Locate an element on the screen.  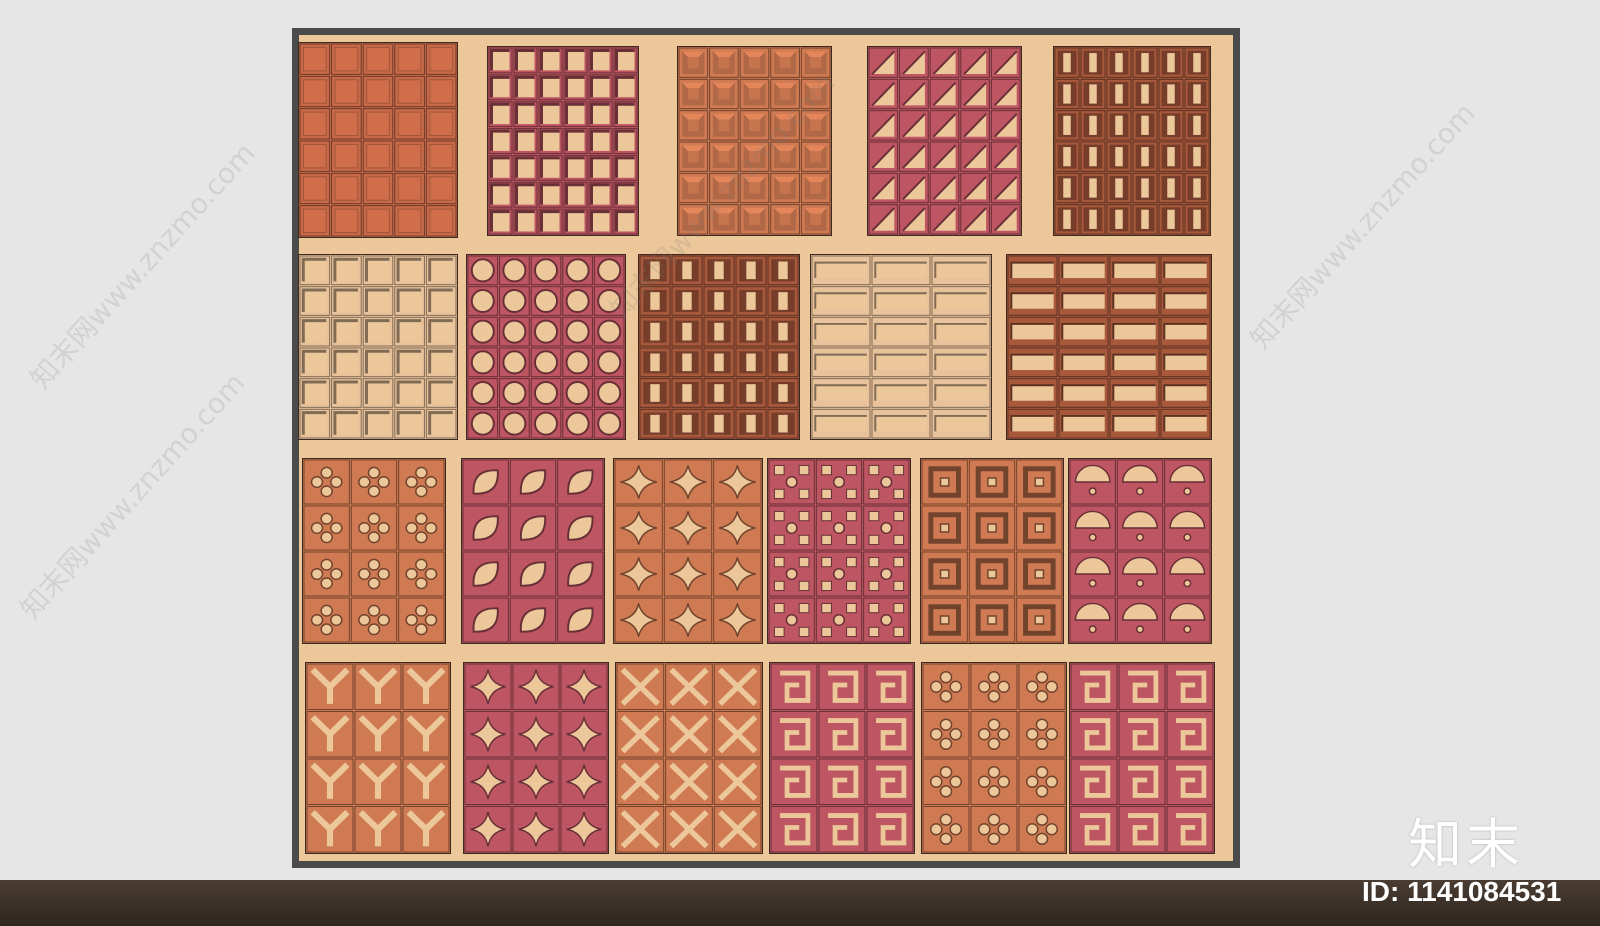
panel-square-ring is located at coordinates (992, 551).